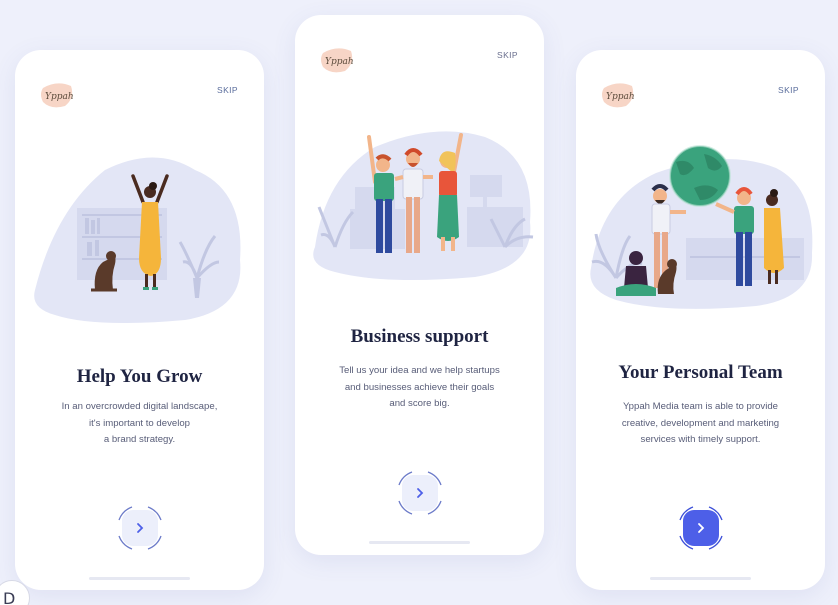  What do you see at coordinates (139, 406) in the screenshot?
I see `description-line: In an overcrowded digital landscape,` at bounding box center [139, 406].